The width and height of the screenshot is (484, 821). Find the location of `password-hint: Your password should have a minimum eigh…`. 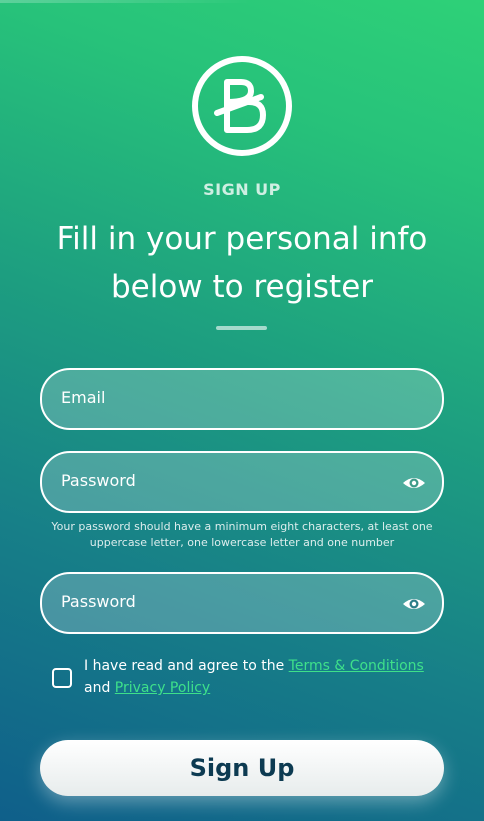

password-hint: Your password should have a minimum eigh… is located at coordinates (242, 534).